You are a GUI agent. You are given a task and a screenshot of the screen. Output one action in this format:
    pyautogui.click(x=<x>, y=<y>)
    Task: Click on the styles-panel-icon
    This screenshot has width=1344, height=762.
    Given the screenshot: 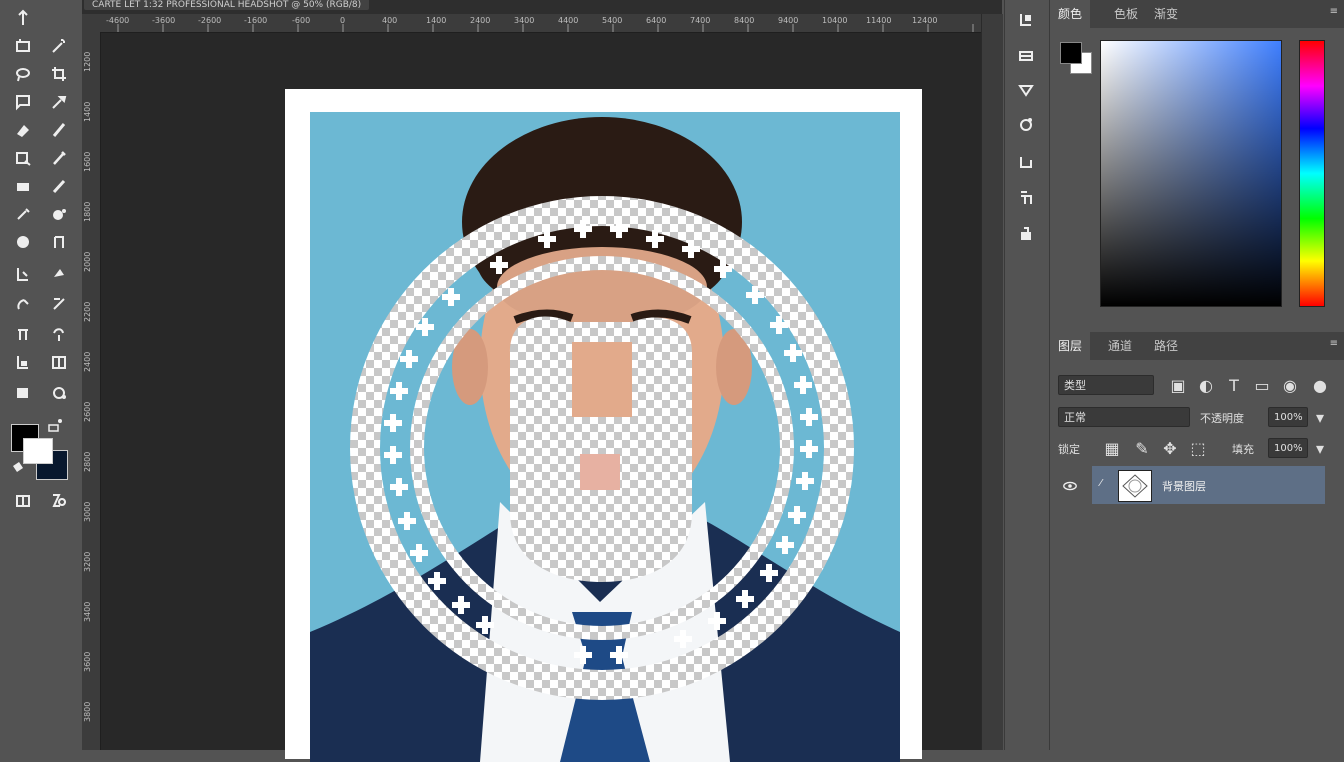 What is the action you would take?
    pyautogui.click(x=1026, y=124)
    